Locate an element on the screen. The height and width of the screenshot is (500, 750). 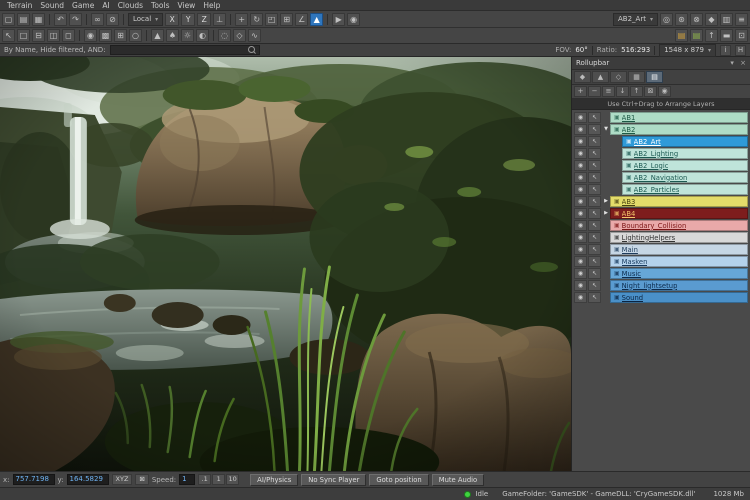
menu-help: Help is located at coordinates (211, 5).